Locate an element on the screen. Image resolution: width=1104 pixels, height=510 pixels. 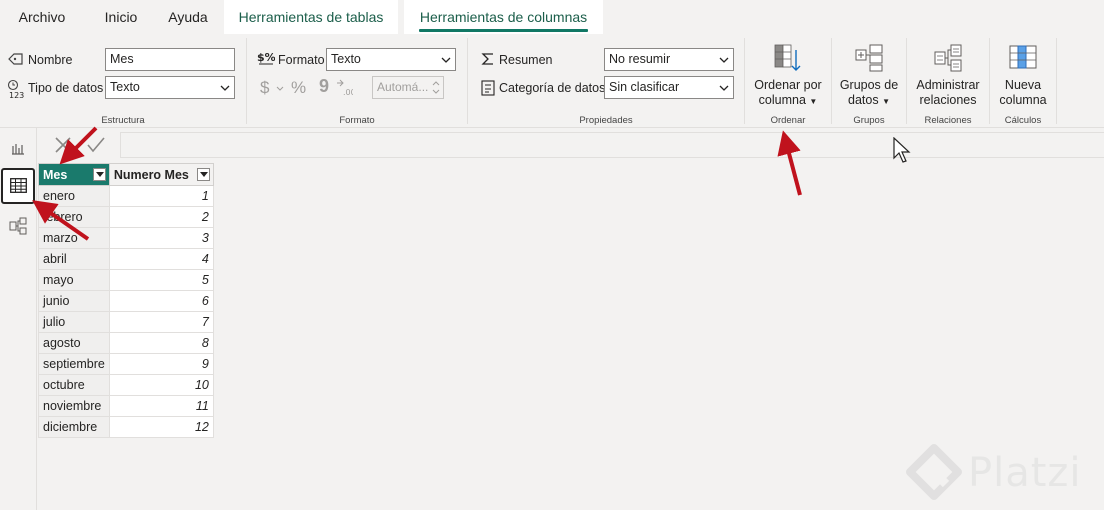
categoria-de-datos-value: Sin clasificar is located at coordinates (644, 87).